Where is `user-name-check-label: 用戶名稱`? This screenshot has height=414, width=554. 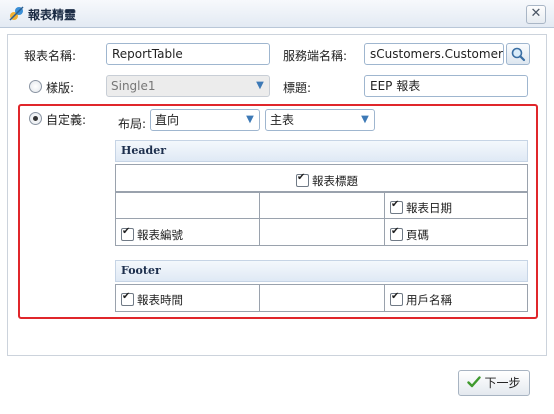 user-name-check-label: 用戶名稱 is located at coordinates (429, 300).